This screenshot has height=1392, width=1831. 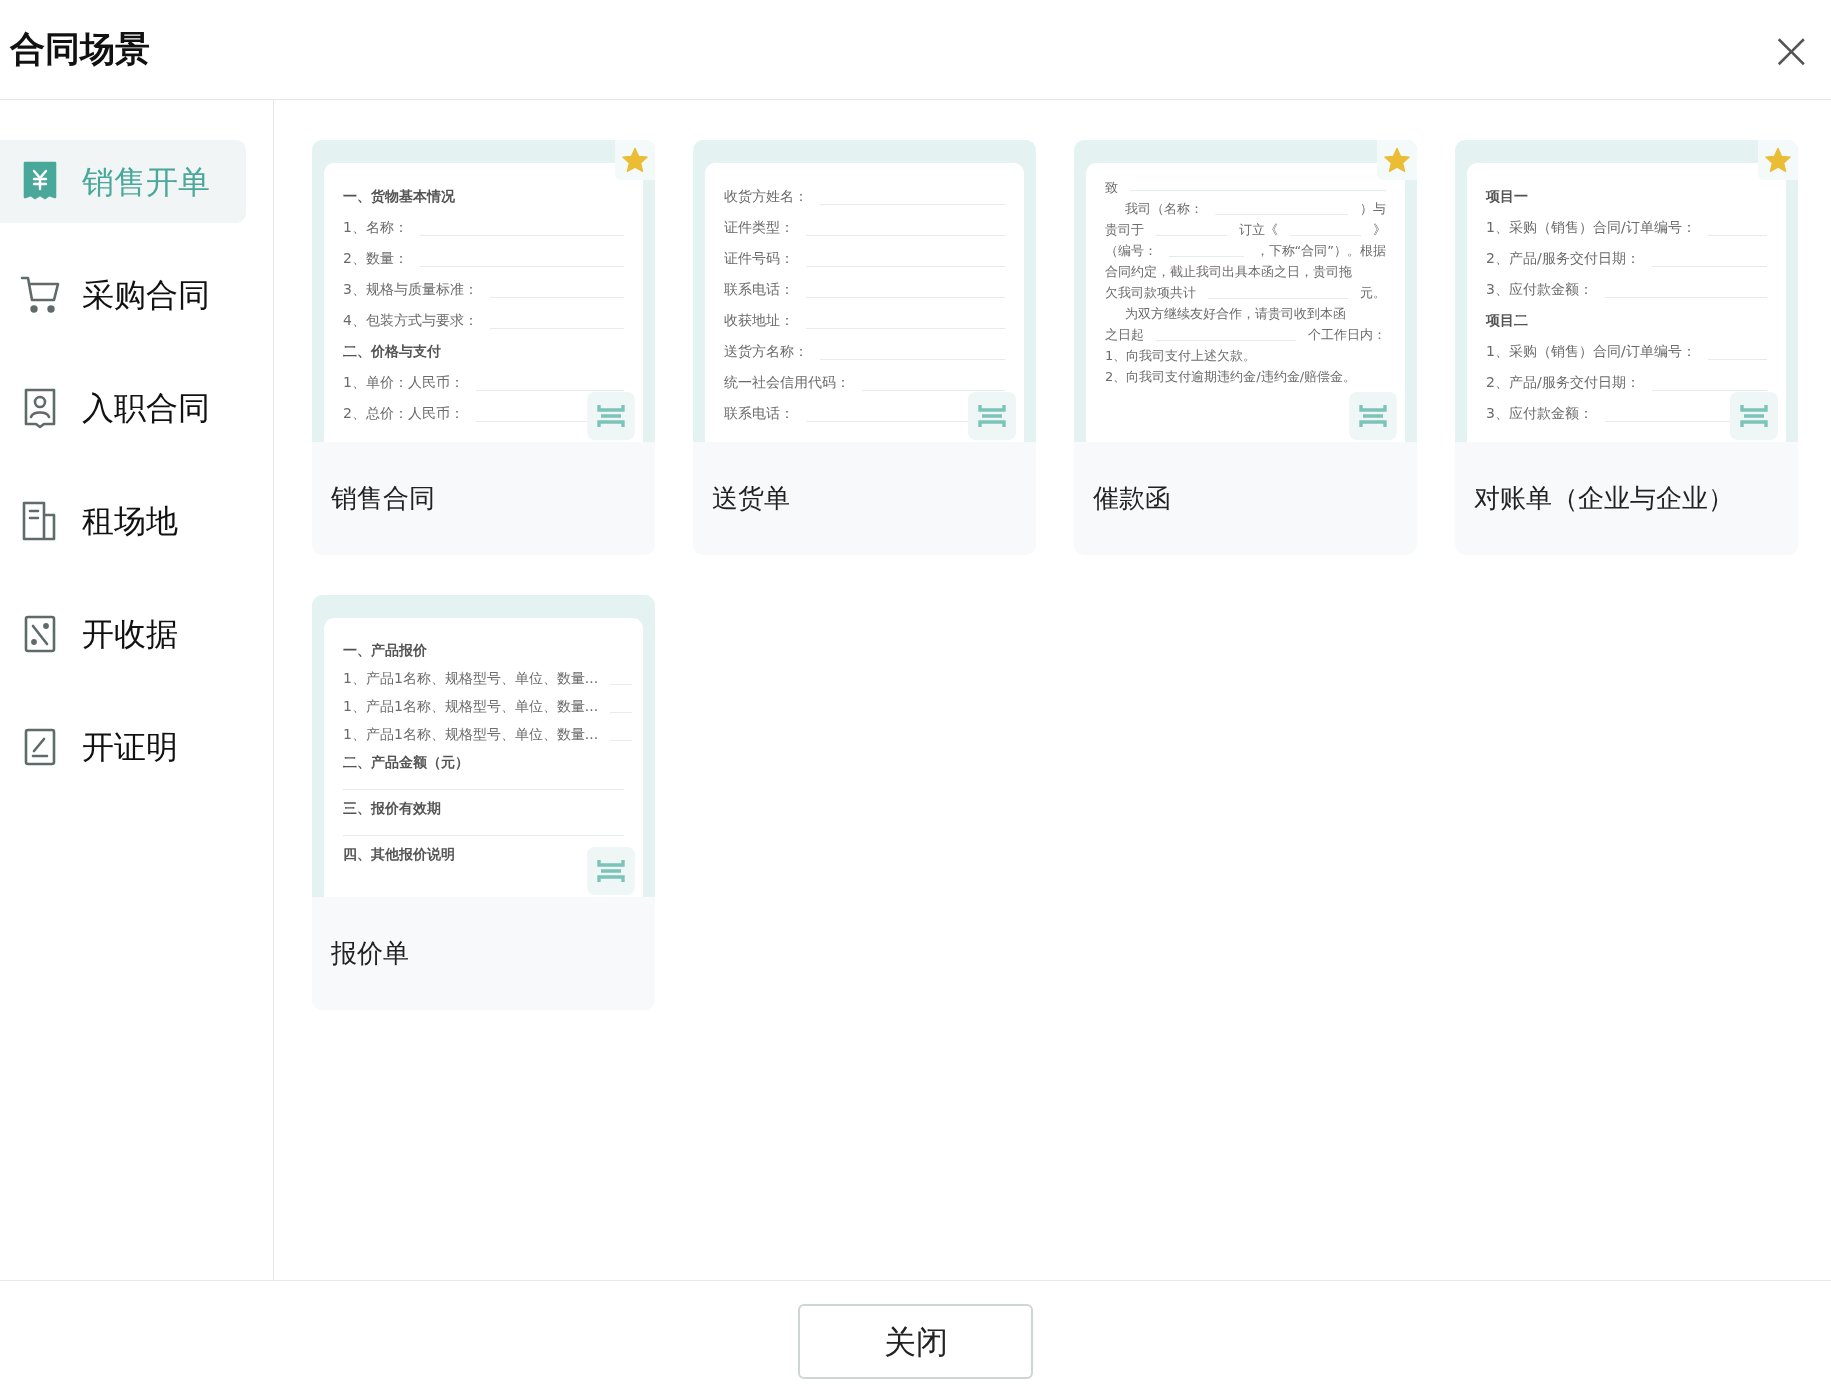 What do you see at coordinates (392, 808) in the screenshot?
I see `preview-heading: 三、报价有效期` at bounding box center [392, 808].